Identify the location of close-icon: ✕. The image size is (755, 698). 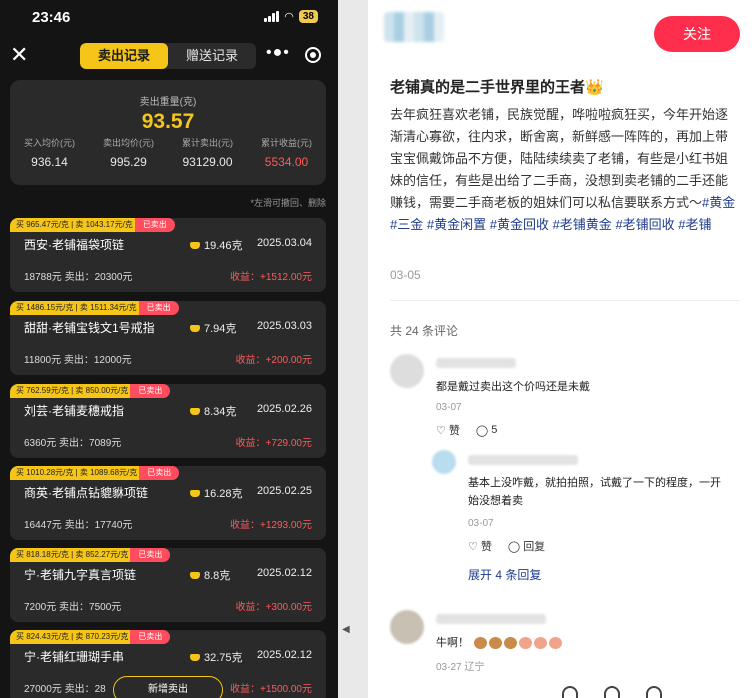
(19, 55).